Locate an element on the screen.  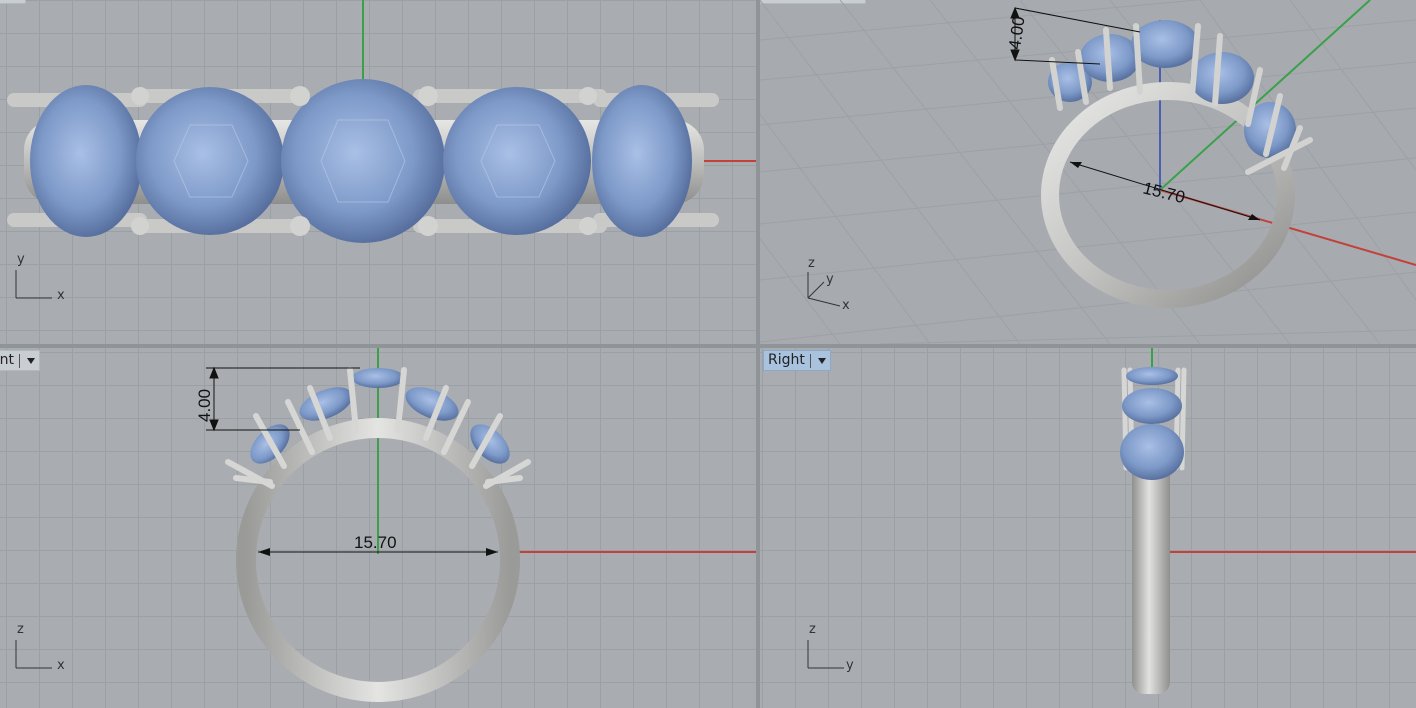
viewport-right-name: Right is located at coordinates (786, 360).